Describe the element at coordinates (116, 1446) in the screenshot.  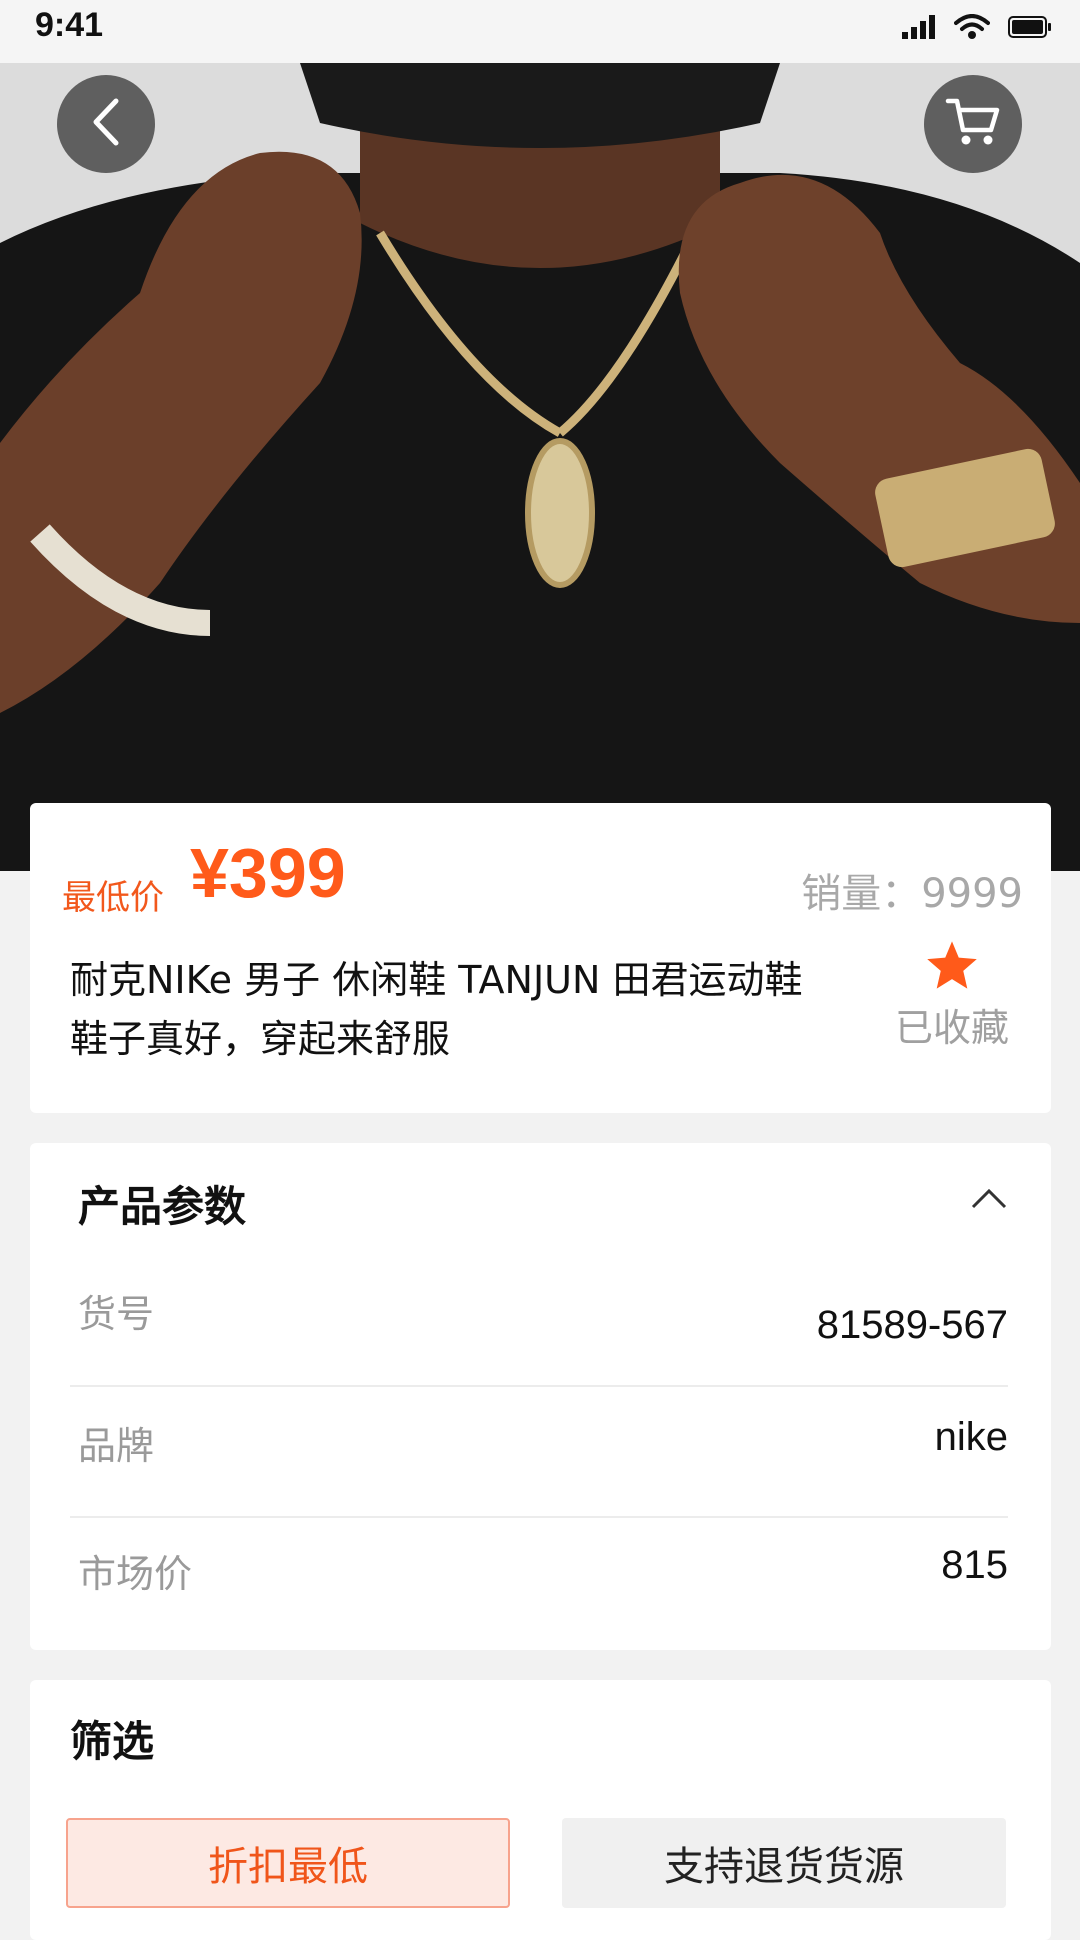
I see `param-label: 品牌` at that location.